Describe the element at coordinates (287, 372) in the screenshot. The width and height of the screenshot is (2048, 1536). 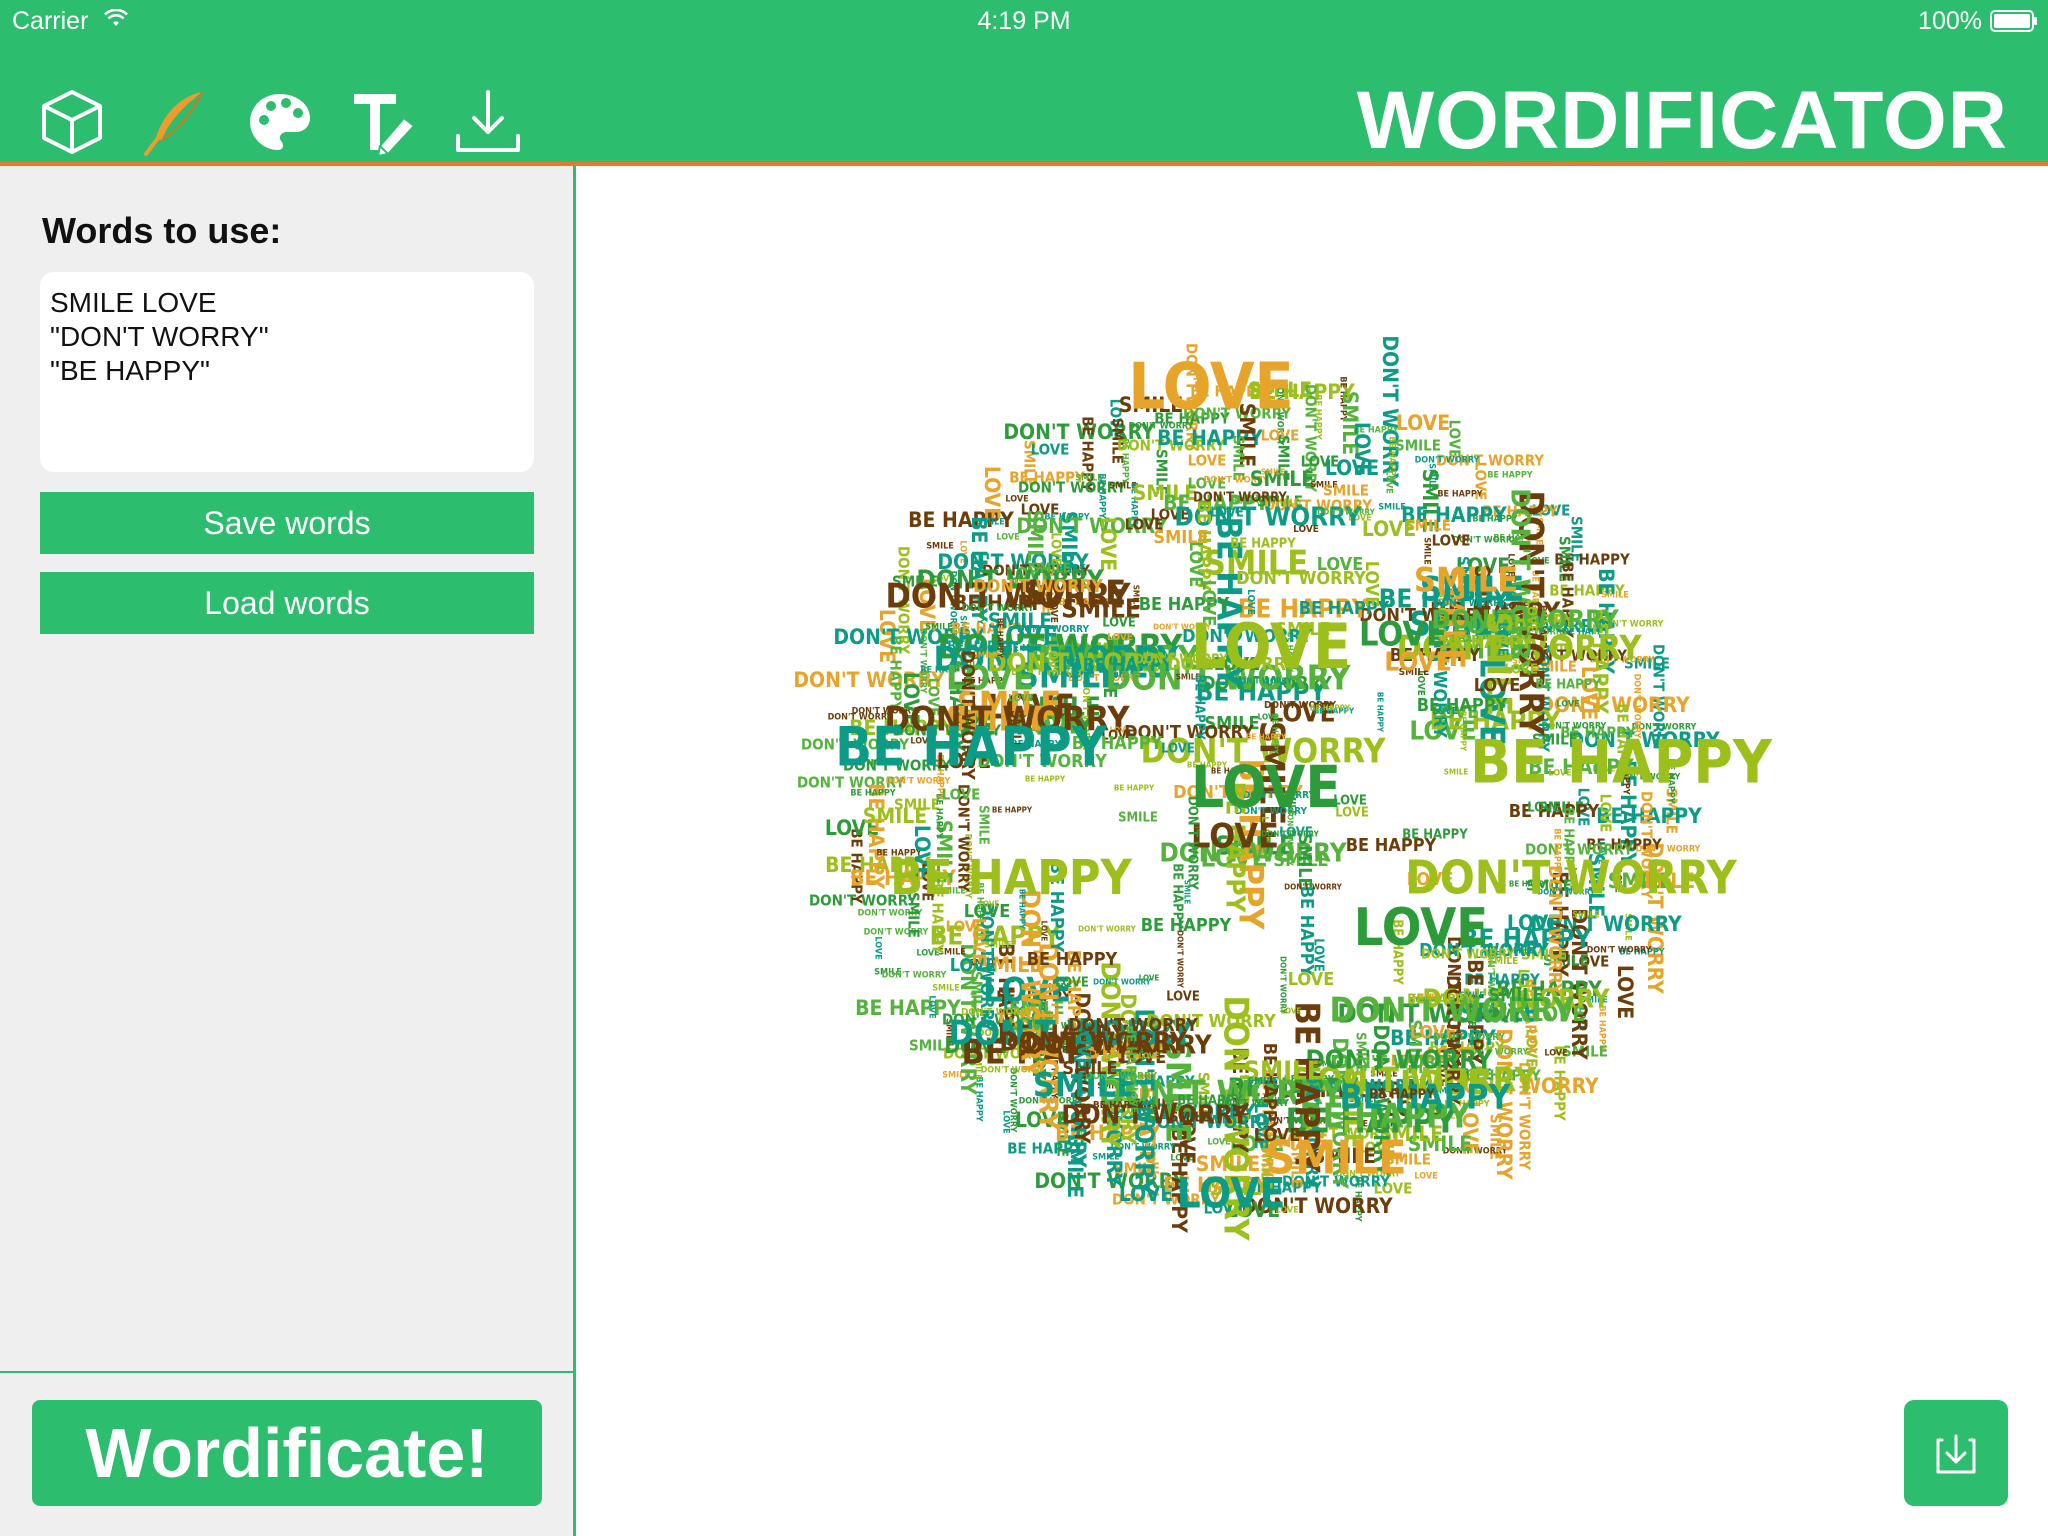
I see `words-input` at that location.